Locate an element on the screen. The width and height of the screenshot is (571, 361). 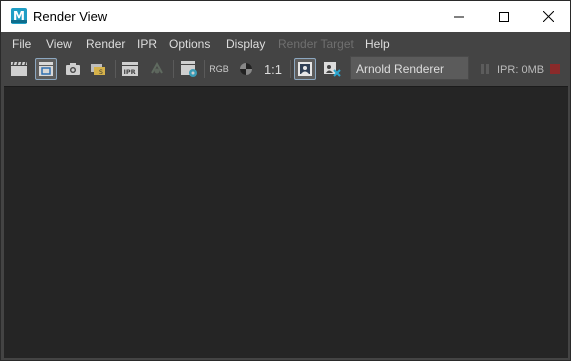
title-bar: M Render View is located at coordinates (285, 16).